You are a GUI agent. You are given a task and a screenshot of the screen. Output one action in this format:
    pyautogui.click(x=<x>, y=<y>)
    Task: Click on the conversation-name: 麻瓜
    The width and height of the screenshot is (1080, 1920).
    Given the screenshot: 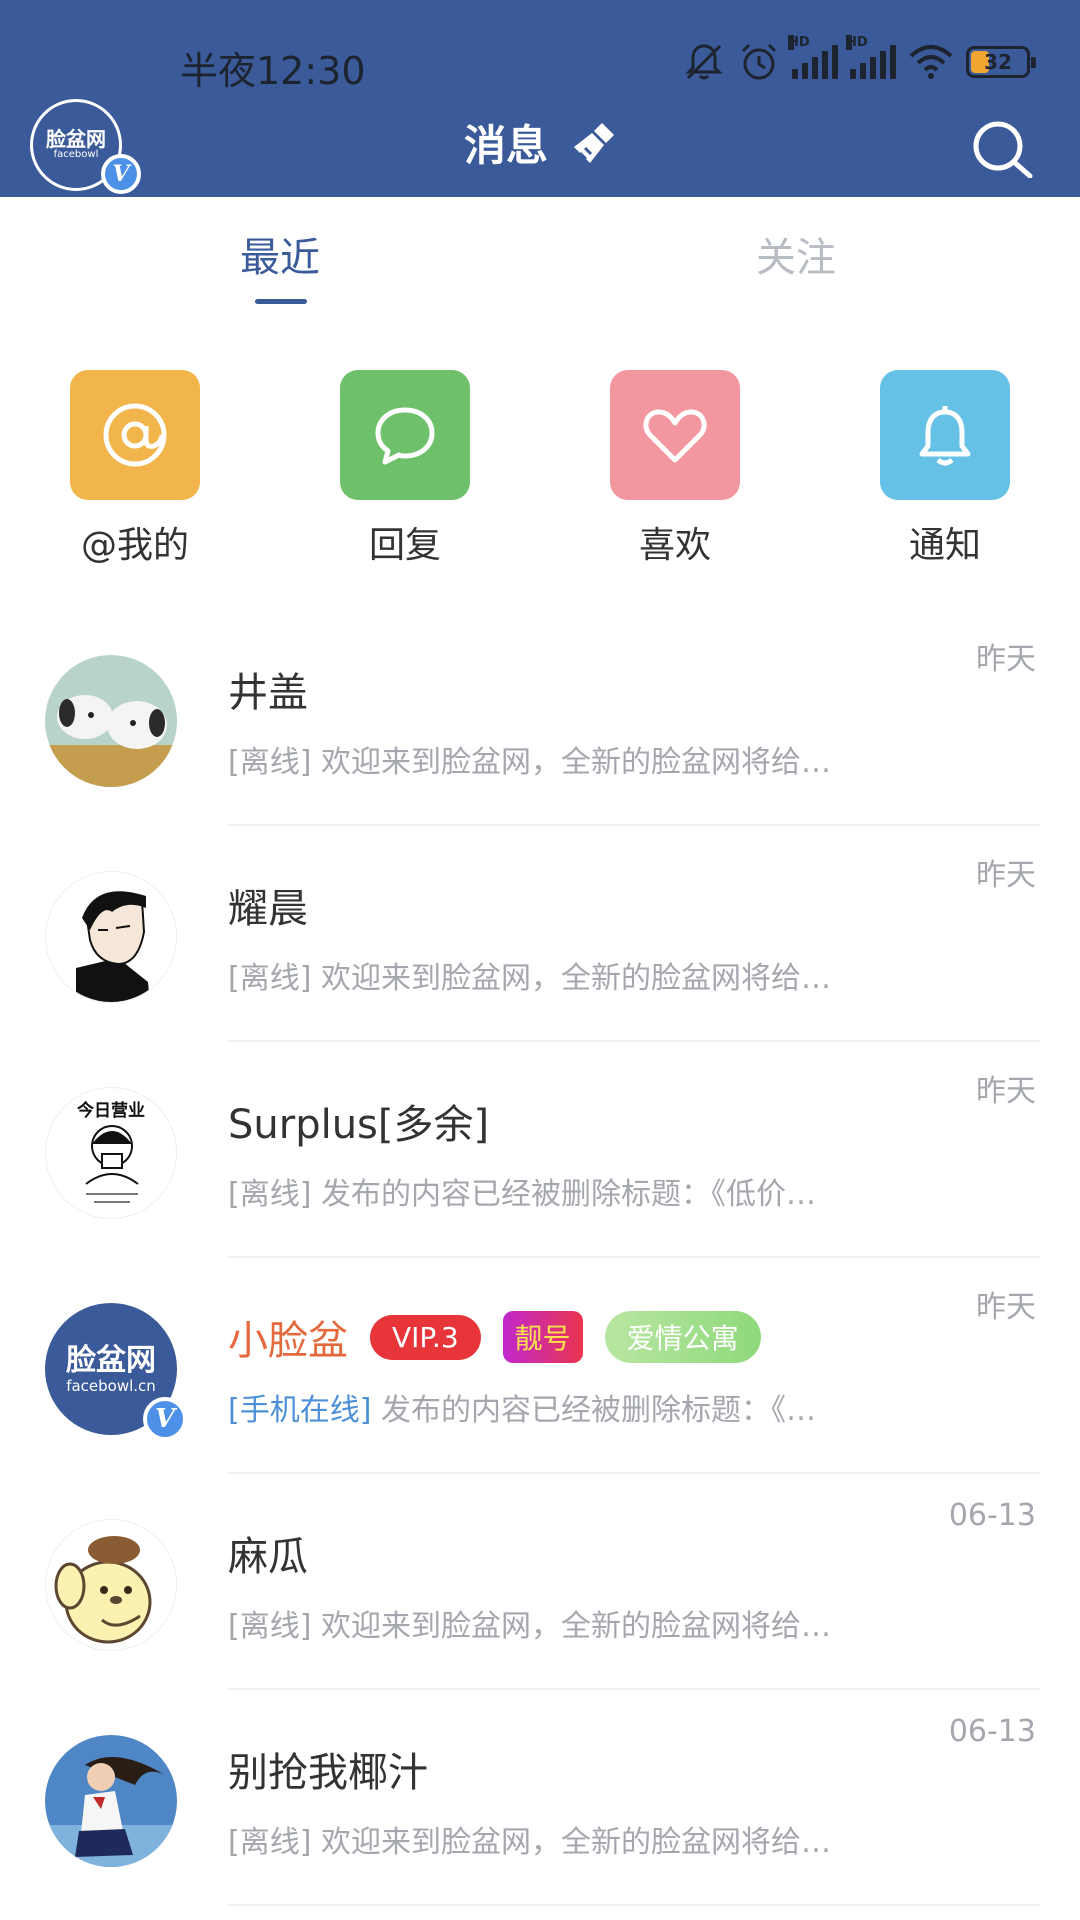 What is the action you would take?
    pyautogui.click(x=268, y=1557)
    